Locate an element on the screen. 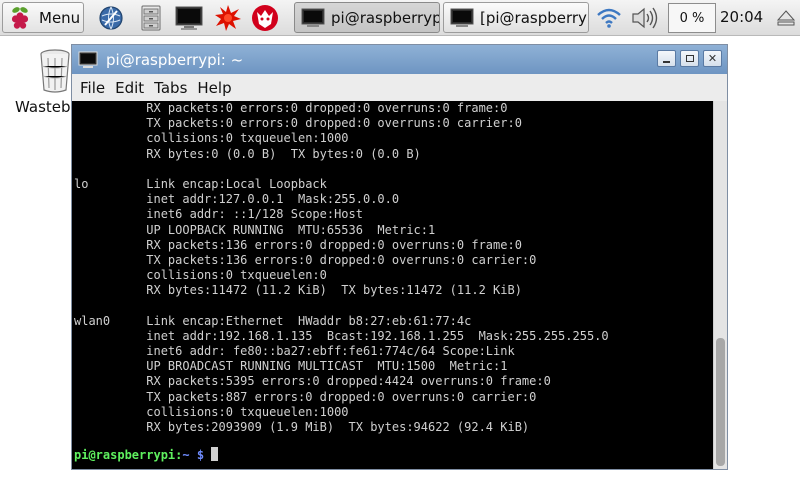 The image size is (800, 480). task-label: pi@raspberryp is located at coordinates (385, 17).